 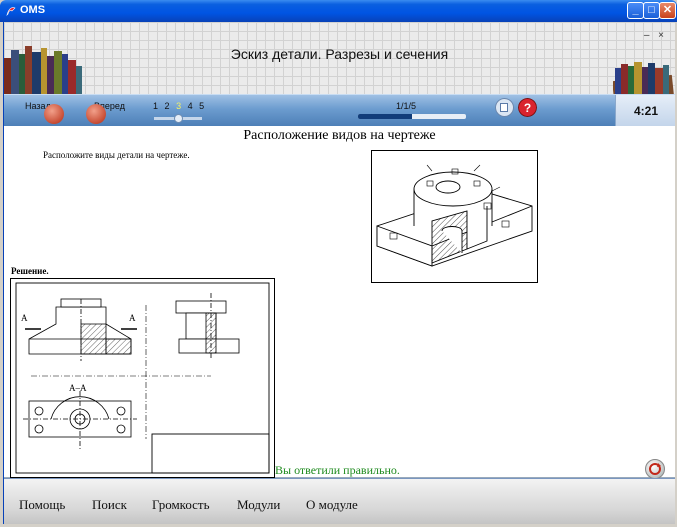 I want to click on maximize-button: □, so click(x=651, y=10).